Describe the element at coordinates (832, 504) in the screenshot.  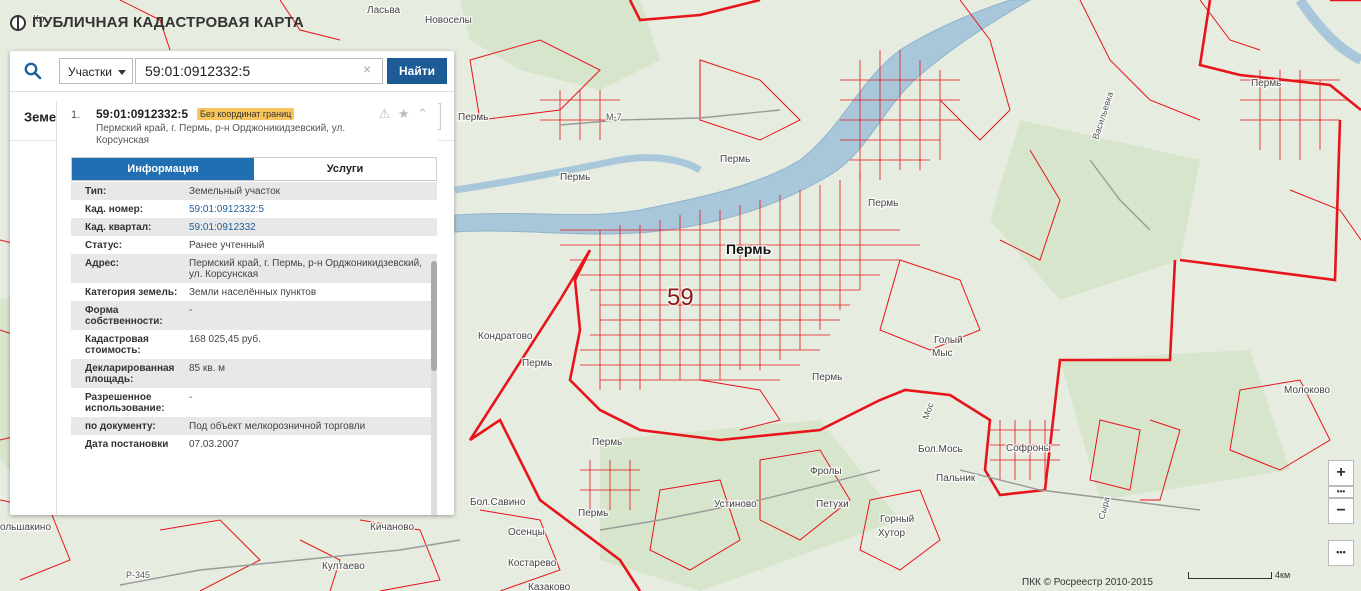
I see `place-label: Петухи` at that location.